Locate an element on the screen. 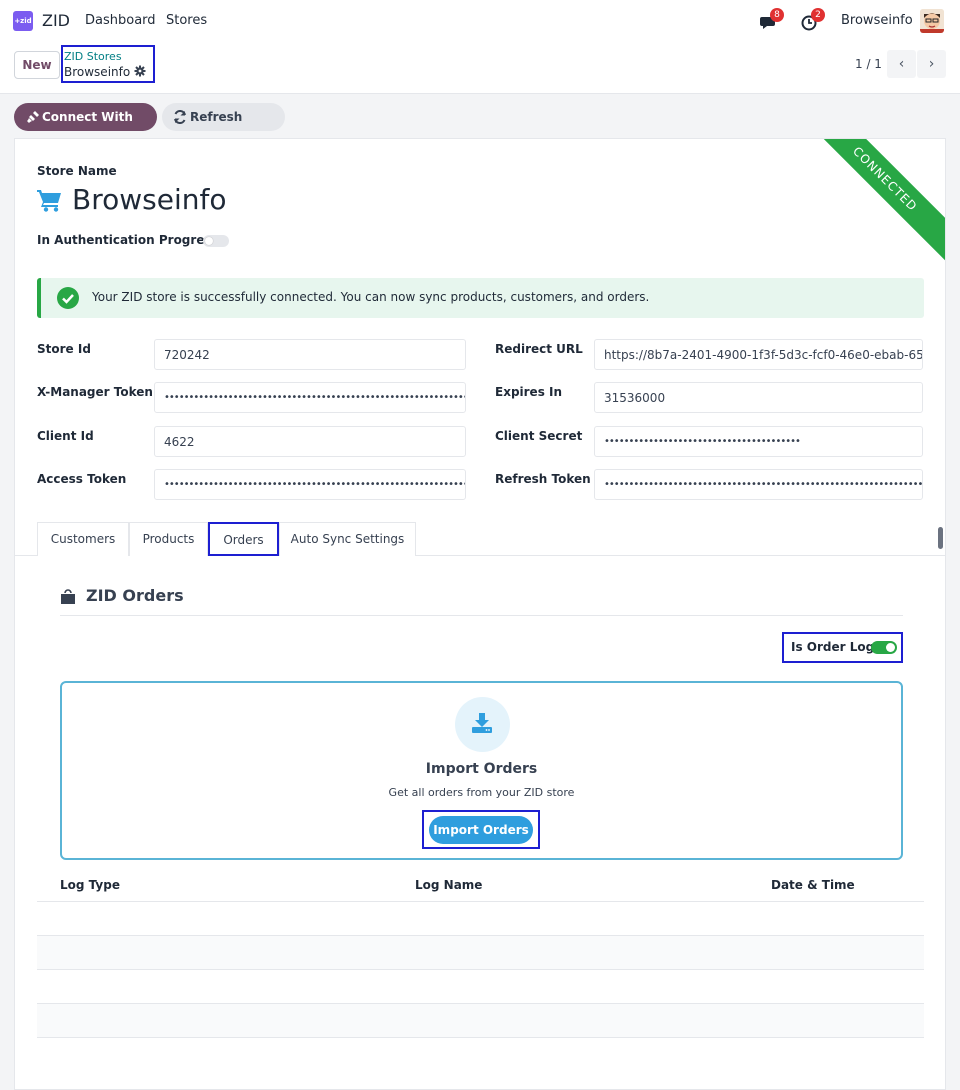  import-orders-description: Get all orders from your ZID store is located at coordinates (481, 792).